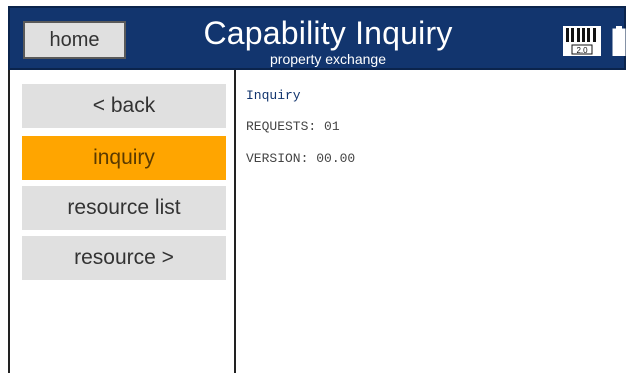 The width and height of the screenshot is (626, 373). What do you see at coordinates (582, 50) in the screenshot?
I see `logo-version-label: 2.0` at bounding box center [582, 50].